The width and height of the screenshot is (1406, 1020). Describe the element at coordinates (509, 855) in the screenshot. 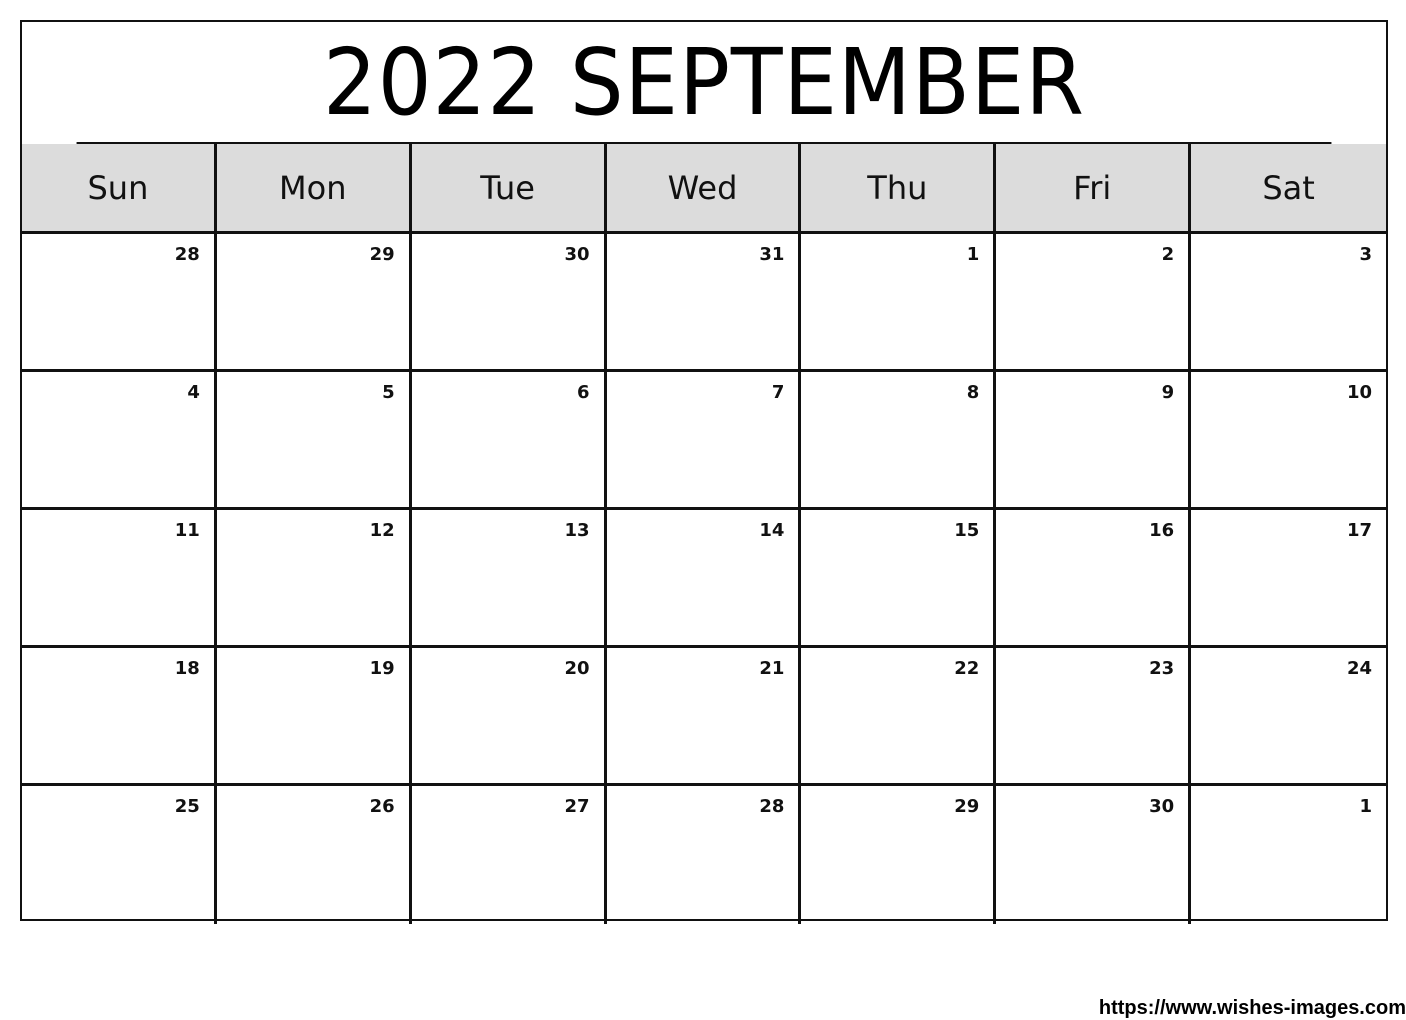

I see `day-cell: 27` at that location.